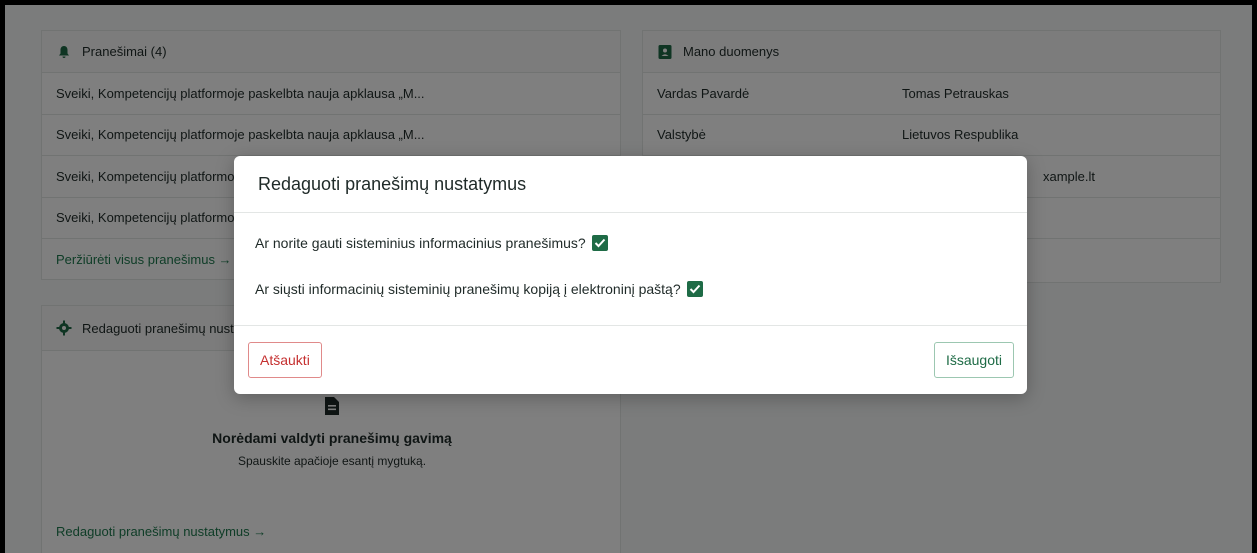  I want to click on modal-header: Redaguoti pranešimų nustatymus, so click(630, 184).